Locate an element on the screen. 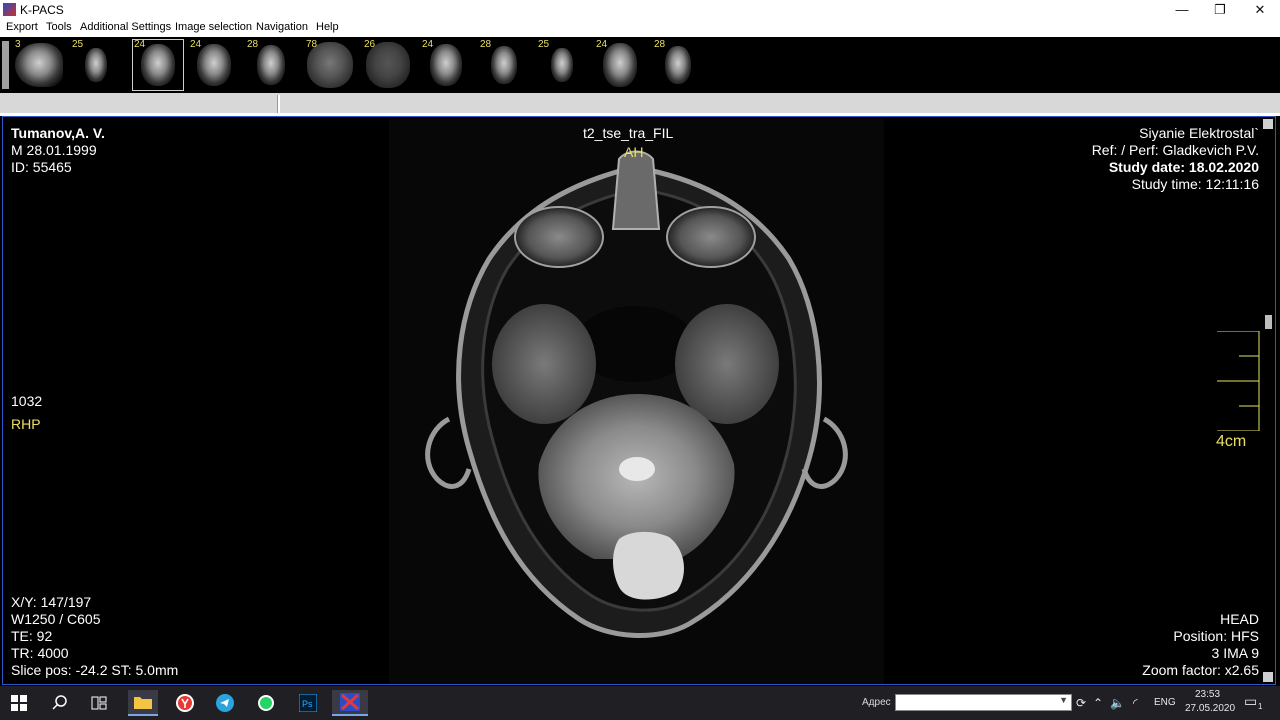 The height and width of the screenshot is (720, 1280). image-count: 78 is located at coordinates (312, 44).